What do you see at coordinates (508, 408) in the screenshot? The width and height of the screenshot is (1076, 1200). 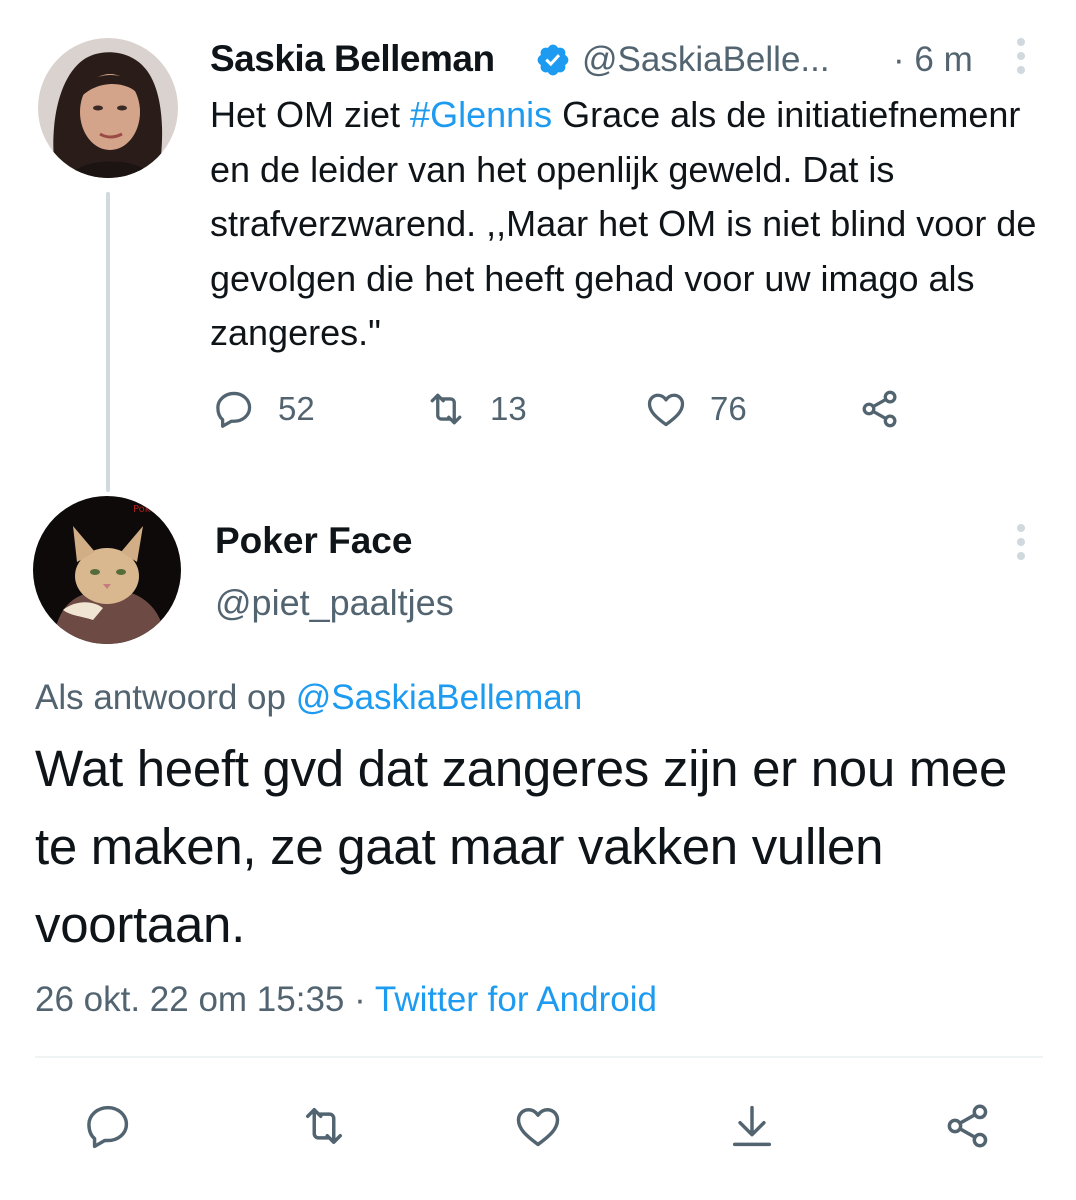 I see `retweet-count: 13` at bounding box center [508, 408].